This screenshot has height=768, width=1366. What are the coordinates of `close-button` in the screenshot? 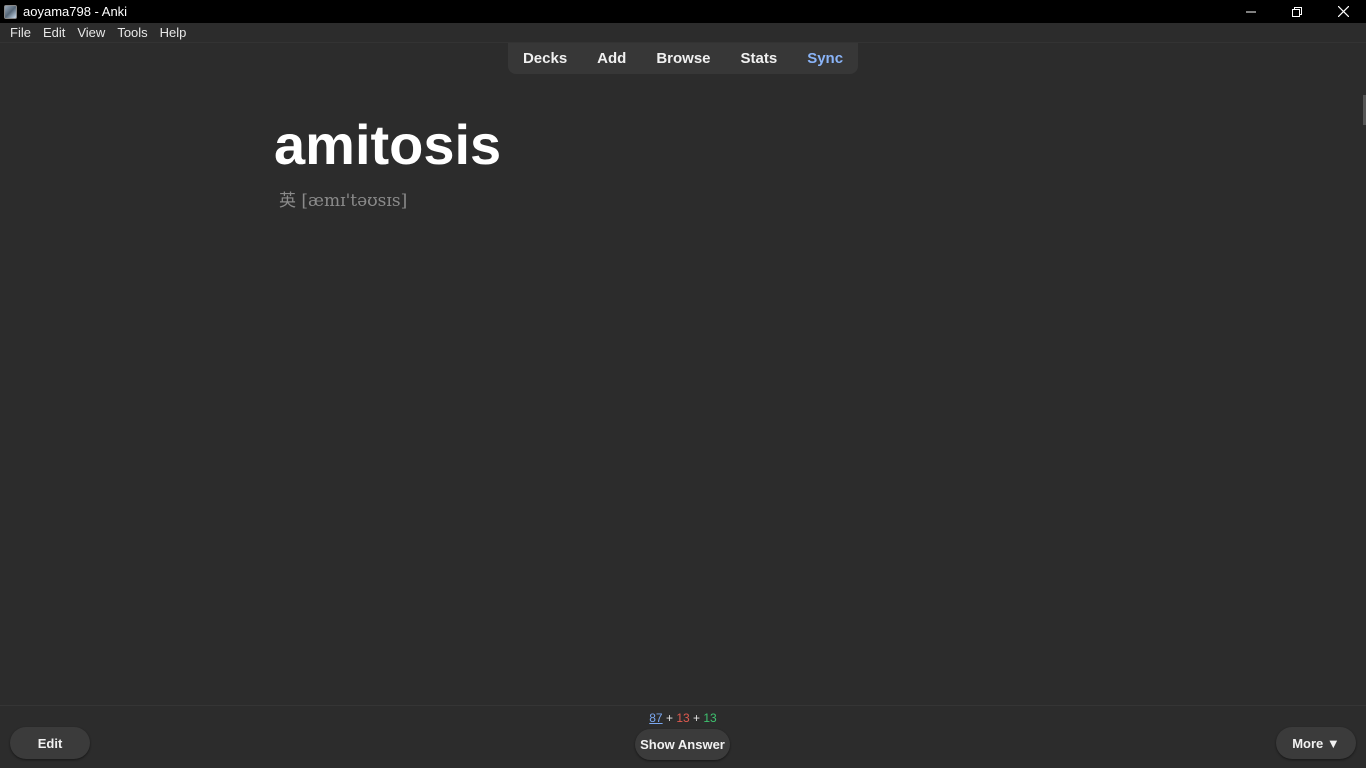 It's located at (1343, 11).